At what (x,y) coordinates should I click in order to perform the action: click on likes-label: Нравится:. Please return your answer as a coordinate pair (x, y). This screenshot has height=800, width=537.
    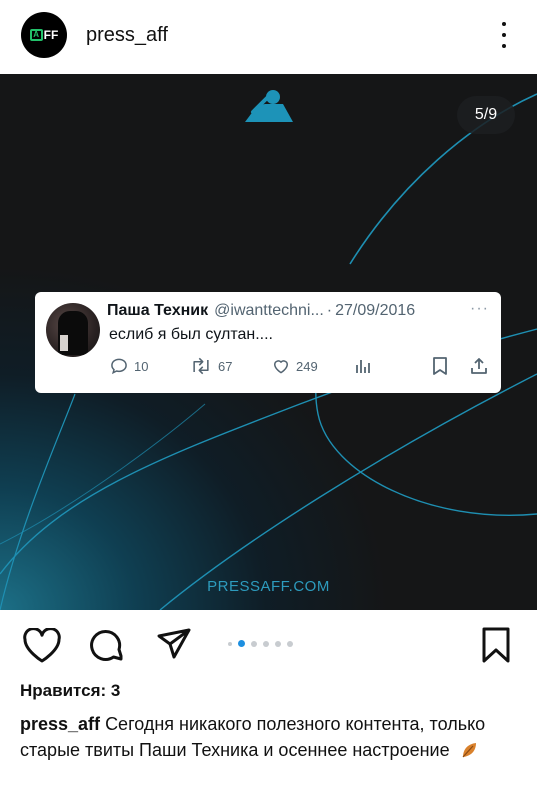
    Looking at the image, I should click on (63, 690).